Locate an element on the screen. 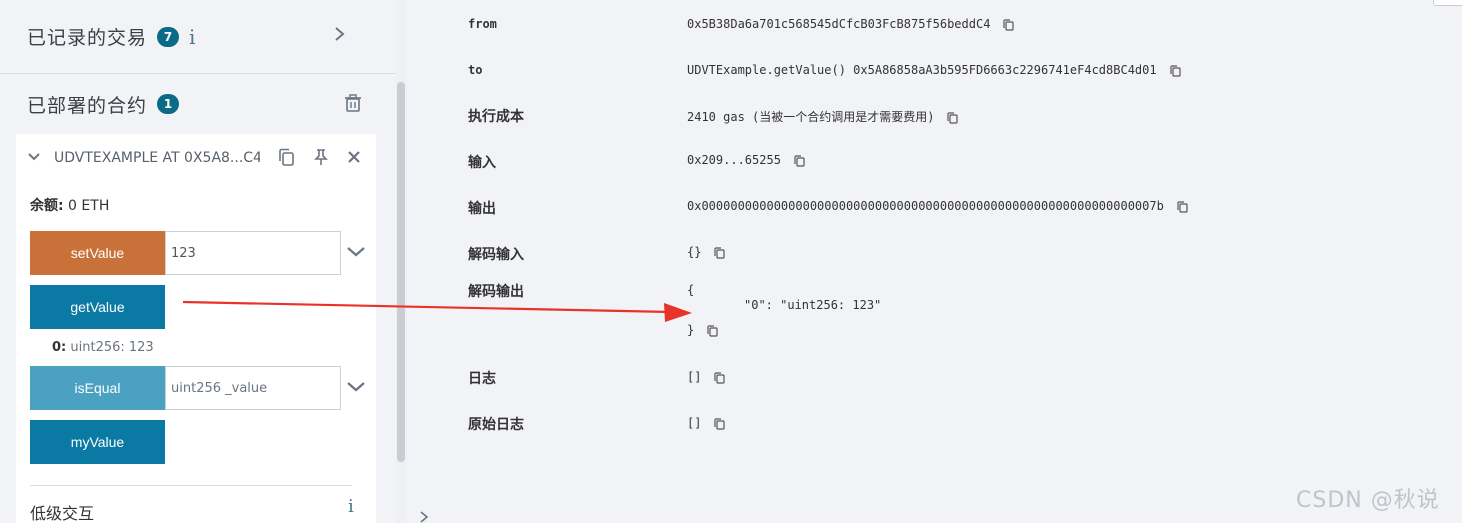  raw-logs-label: 原始日志 is located at coordinates (496, 425).